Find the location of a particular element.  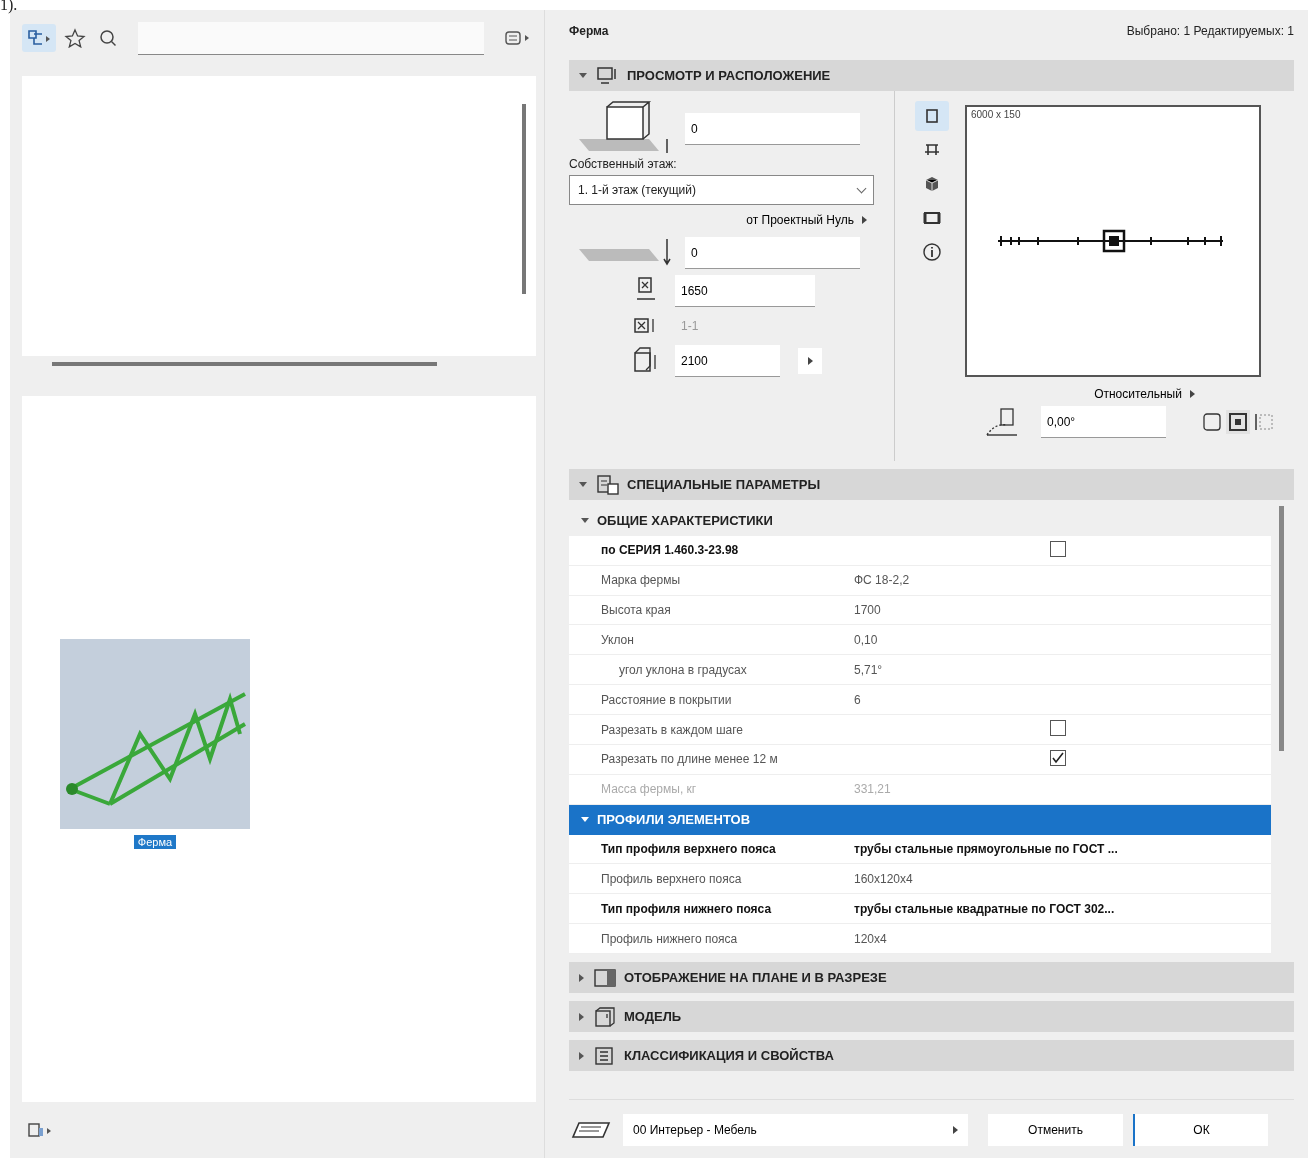

parameter-label: Марка фермы is located at coordinates (641, 580).